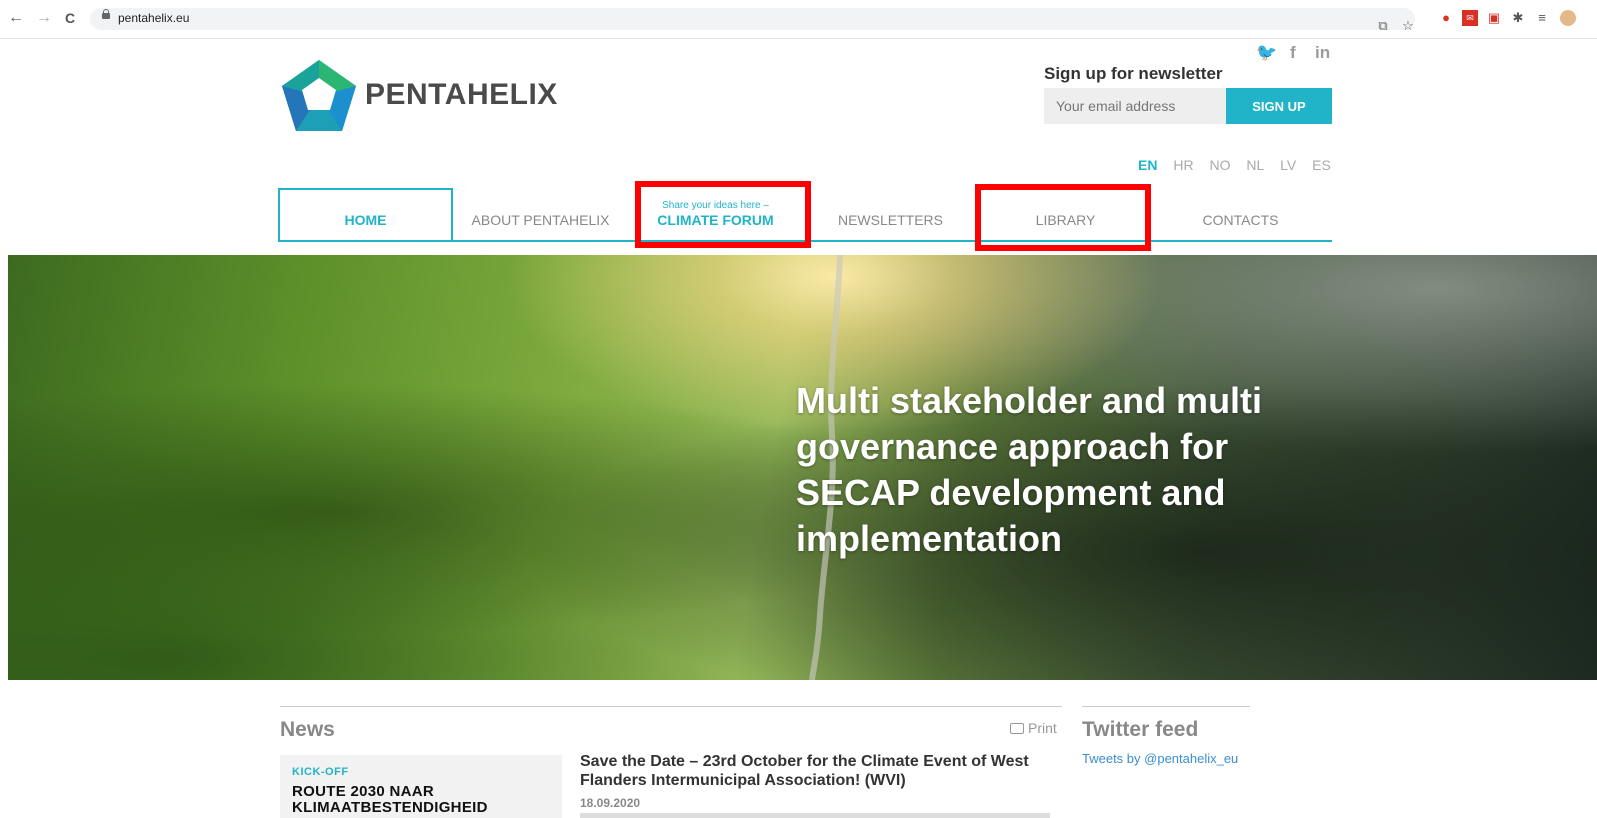 This screenshot has height=818, width=1597. I want to click on news-thumb-headline-line2: KLIMAATBESTENDIGHEID, so click(390, 807).